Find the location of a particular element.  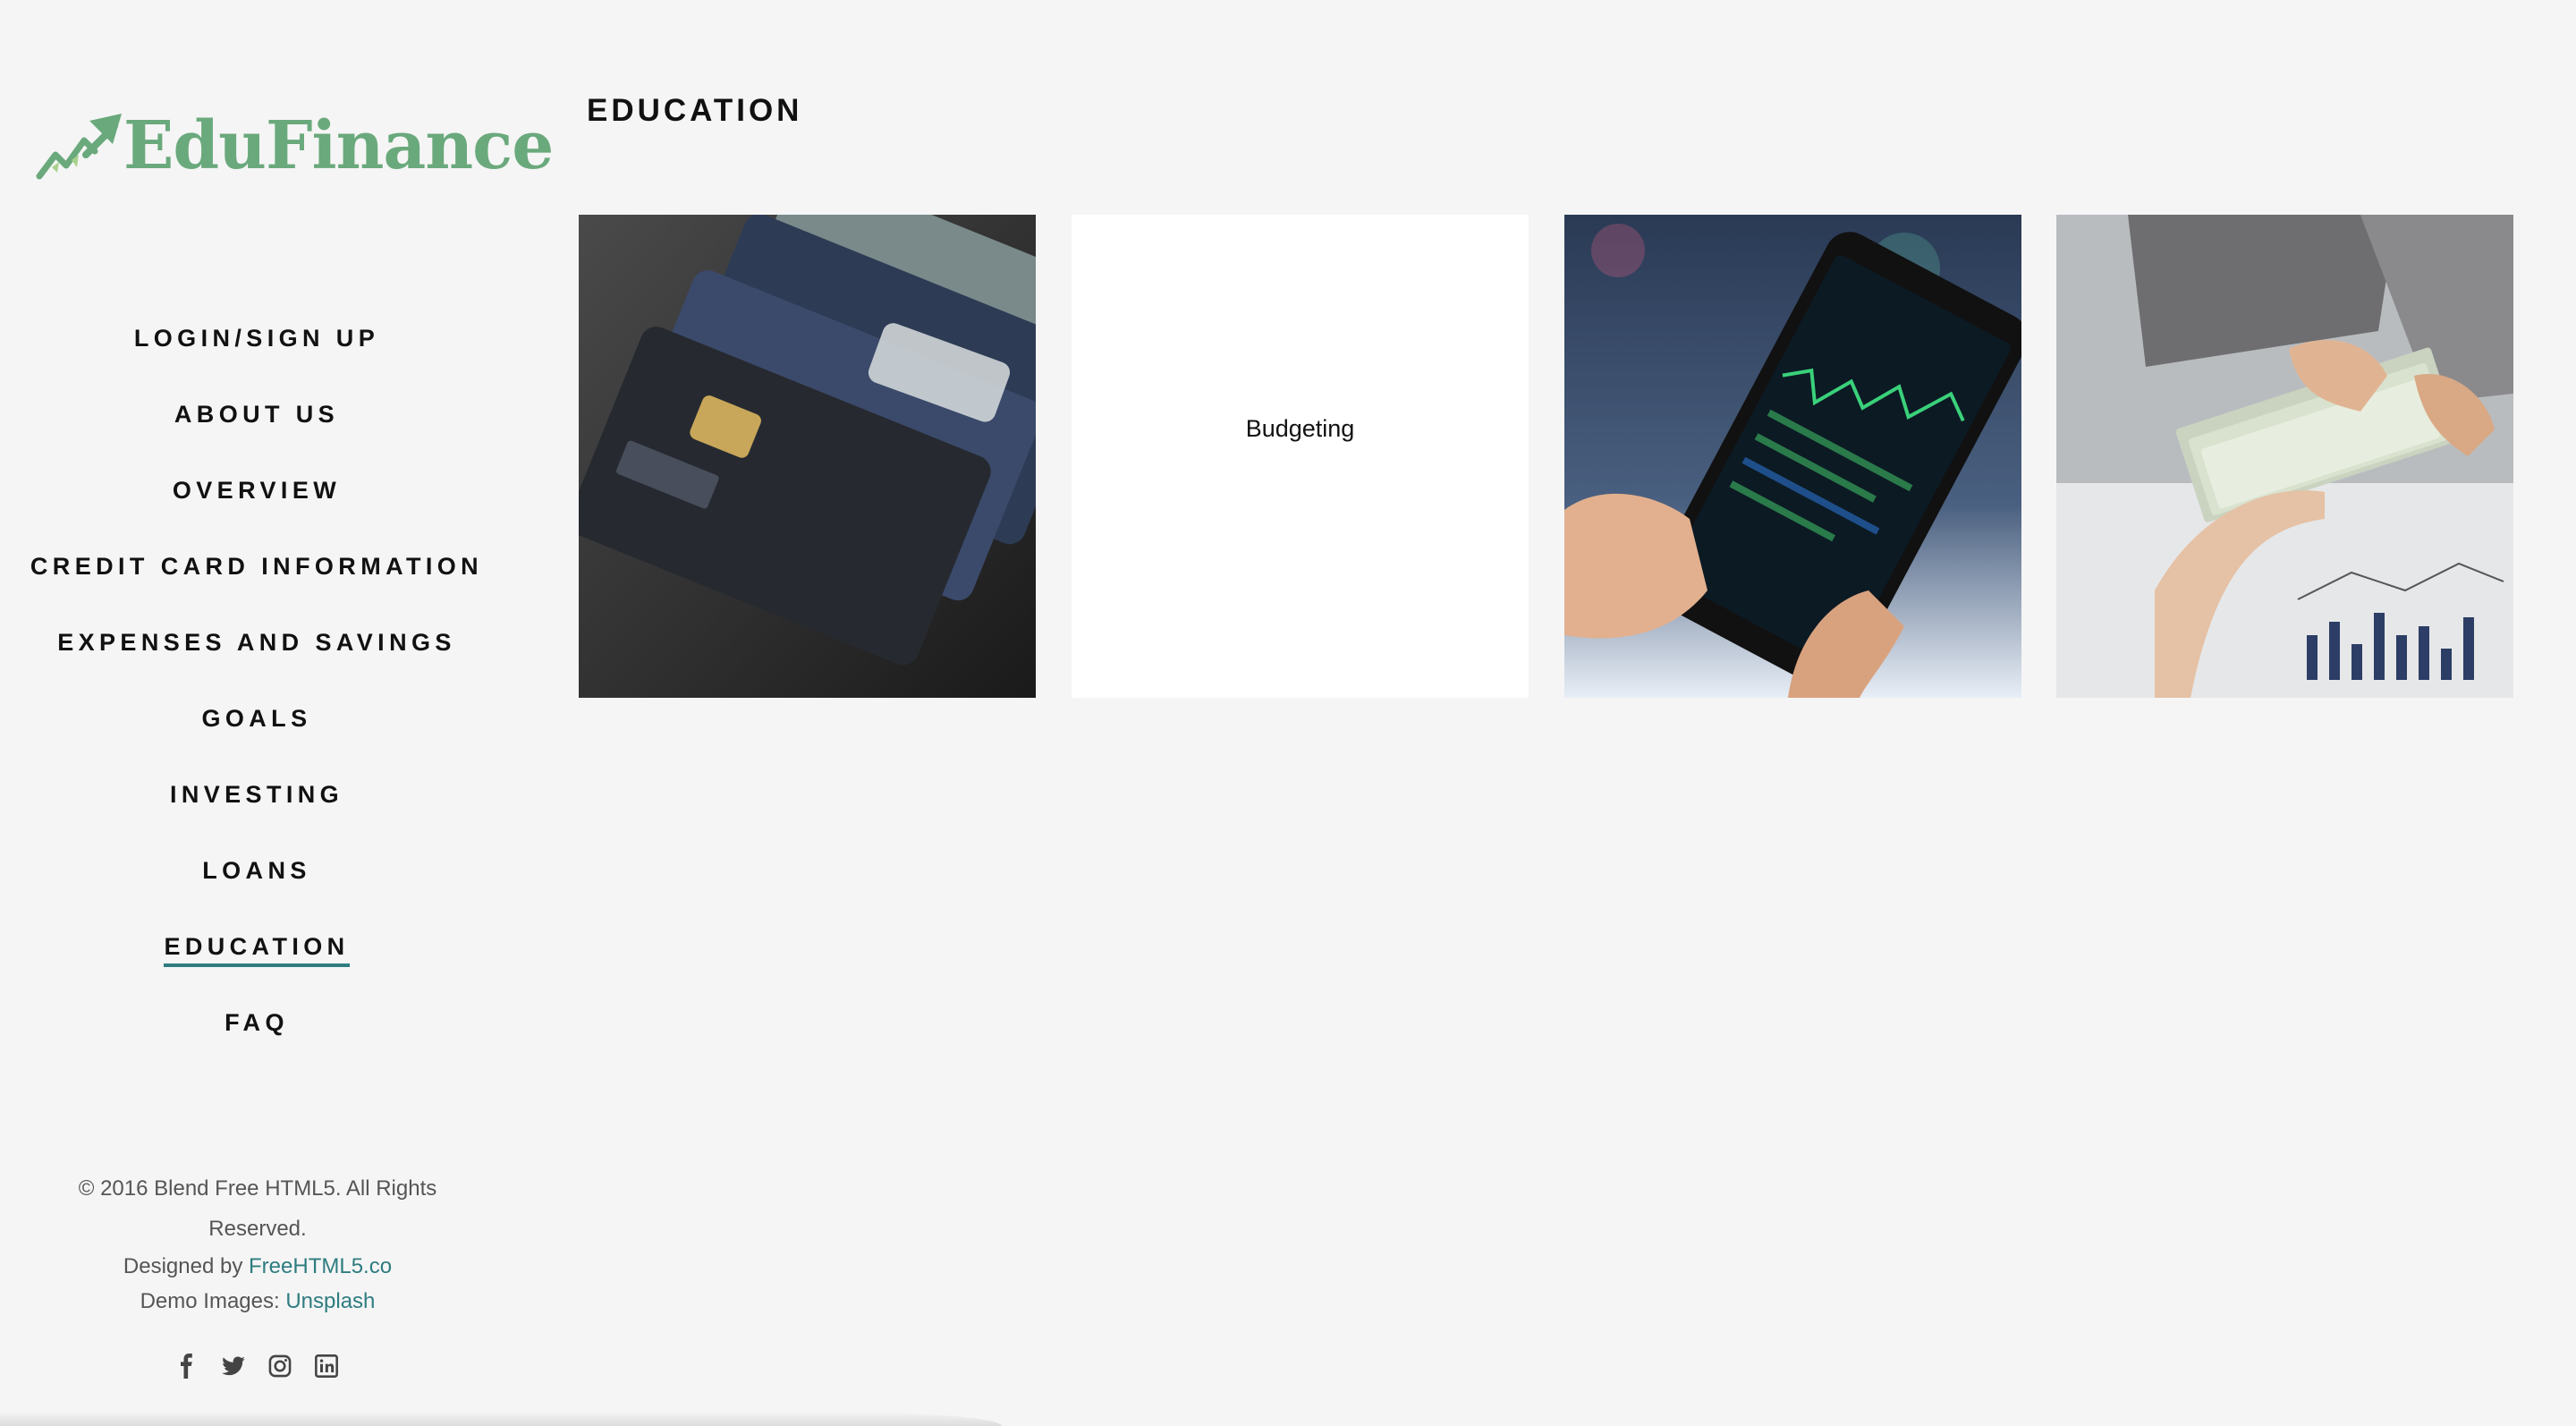

instagram-icon is located at coordinates (280, 1366).